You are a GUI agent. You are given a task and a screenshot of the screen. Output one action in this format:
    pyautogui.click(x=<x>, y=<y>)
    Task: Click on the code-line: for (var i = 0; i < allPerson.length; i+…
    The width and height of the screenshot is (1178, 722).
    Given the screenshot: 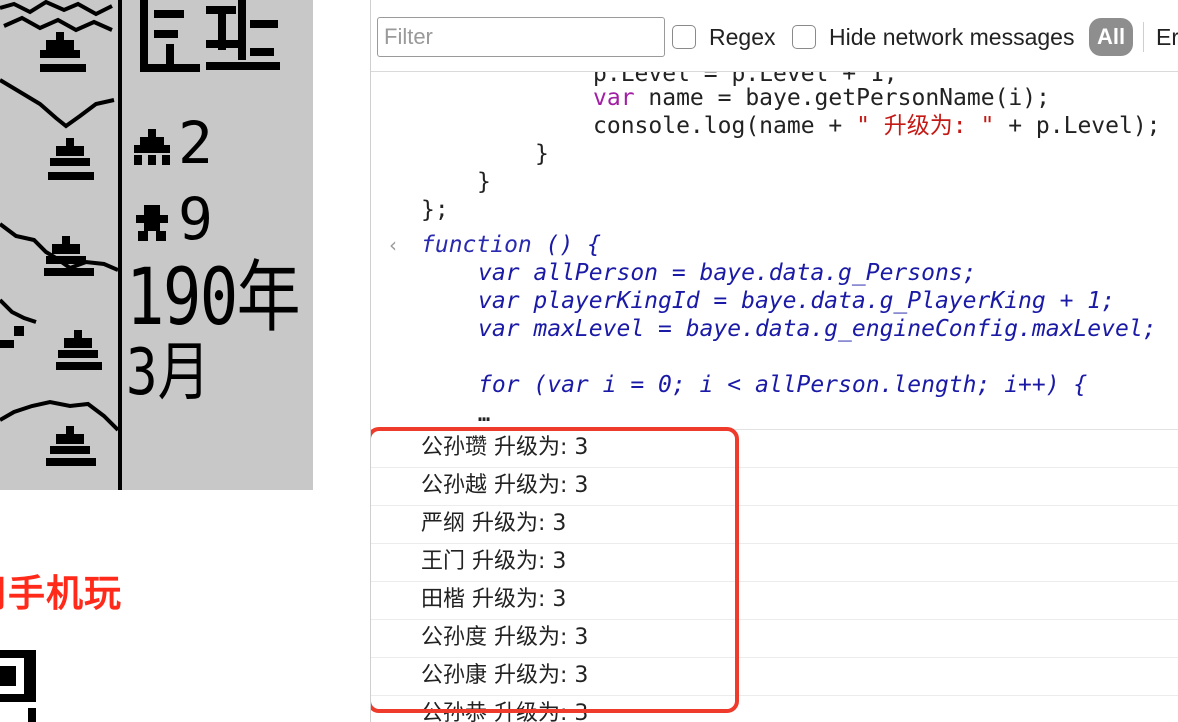 What is the action you would take?
    pyautogui.click(x=783, y=385)
    